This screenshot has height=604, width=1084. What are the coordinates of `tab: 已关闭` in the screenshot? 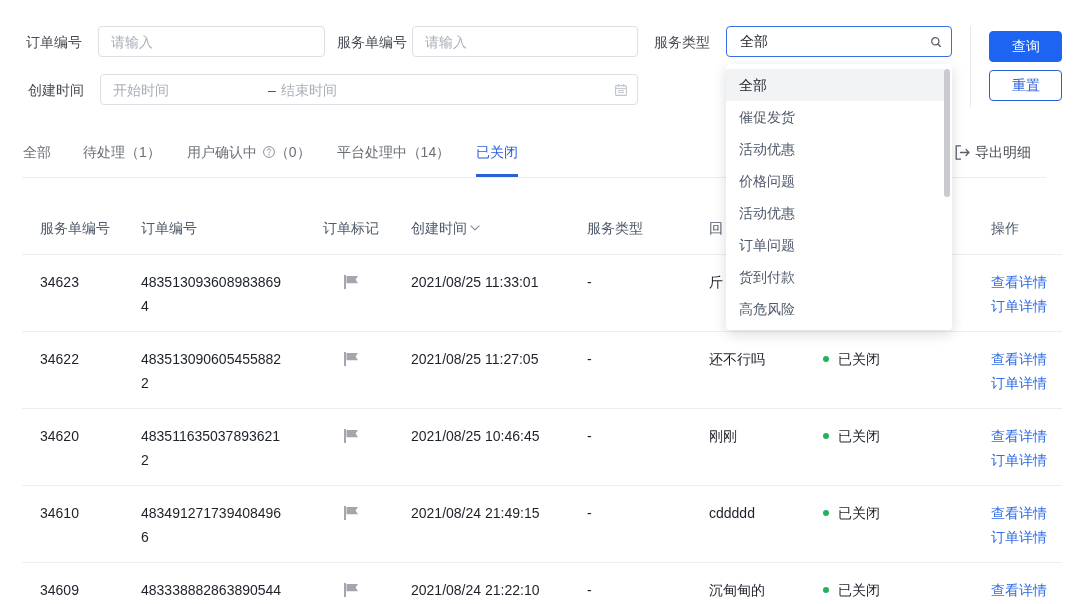 It's located at (497, 158).